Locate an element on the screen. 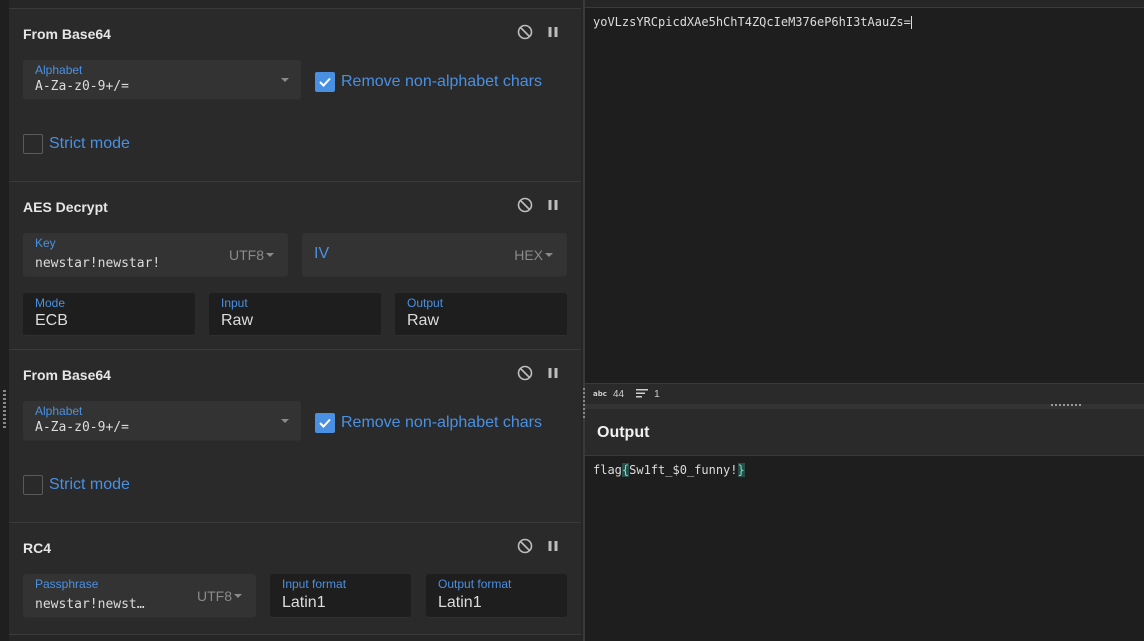 The width and height of the screenshot is (1144, 641). key-label: Key is located at coordinates (45, 243).